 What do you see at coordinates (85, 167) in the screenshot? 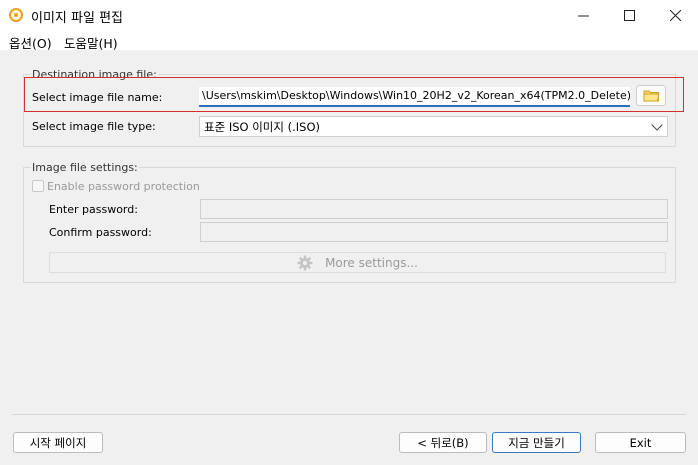
I see `settings-group-label: Image file settings:` at bounding box center [85, 167].